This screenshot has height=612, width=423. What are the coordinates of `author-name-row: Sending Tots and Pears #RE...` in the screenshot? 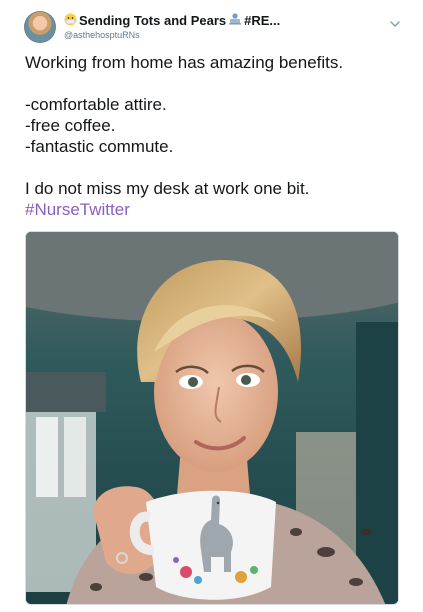 It's located at (172, 20).